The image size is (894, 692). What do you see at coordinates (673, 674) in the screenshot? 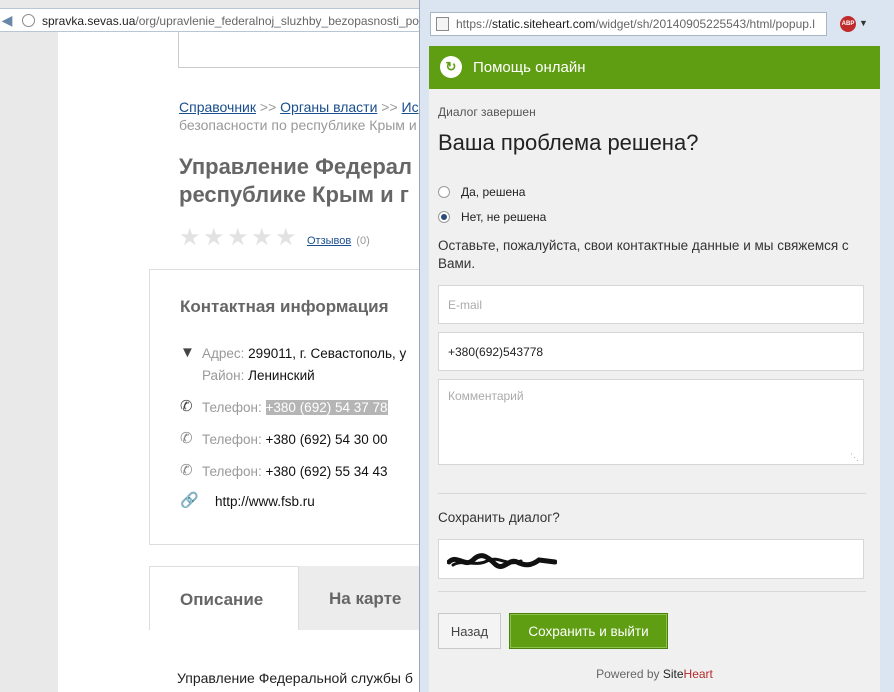
I see `brand-site: Site` at bounding box center [673, 674].